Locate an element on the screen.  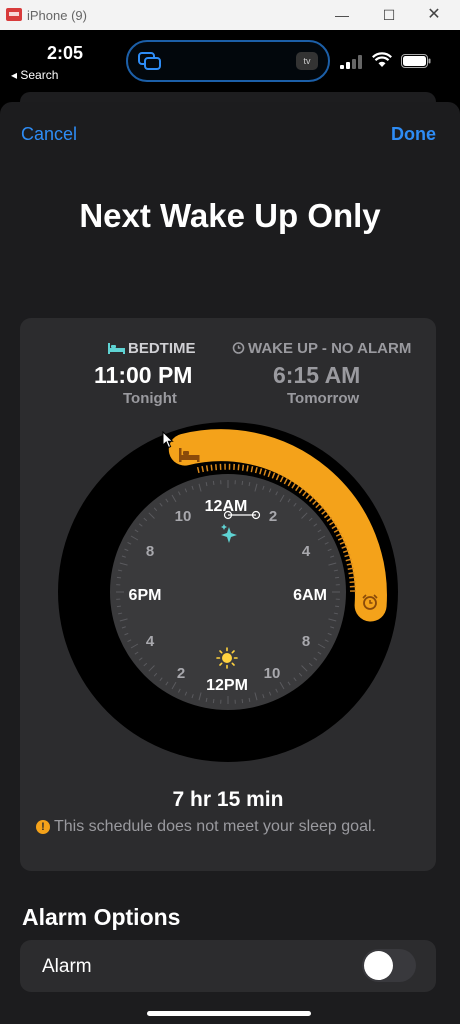
label-10pm: 10 is located at coordinates (183, 516).